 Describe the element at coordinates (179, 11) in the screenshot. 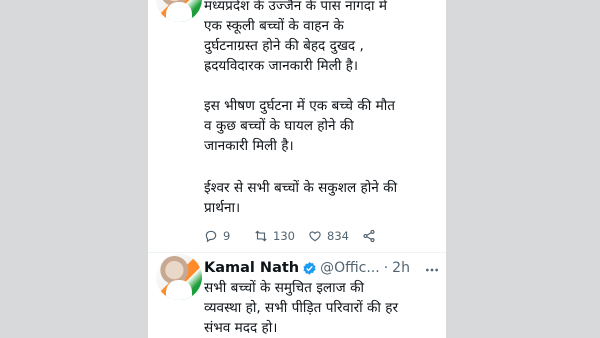

I see `avatar` at that location.